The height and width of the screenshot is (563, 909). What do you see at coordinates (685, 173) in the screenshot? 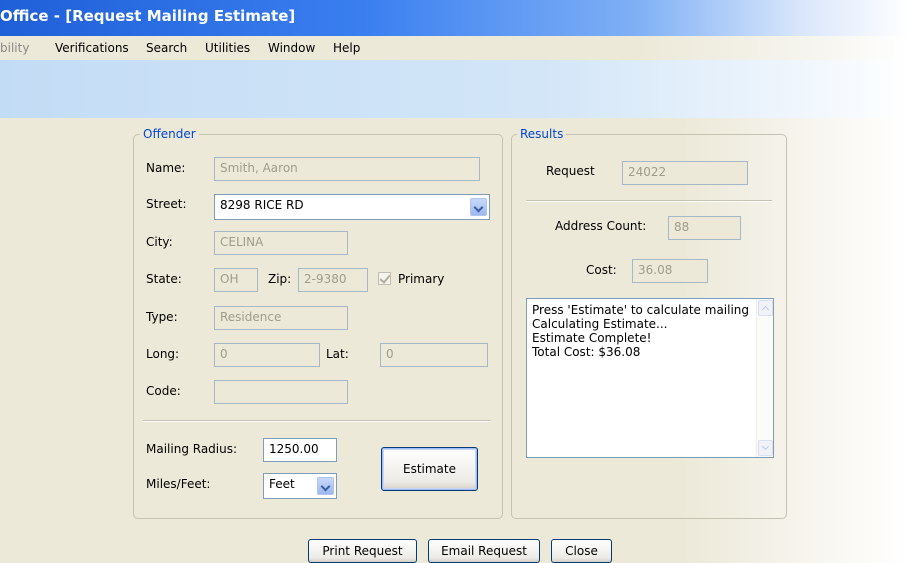
I see `request-field: 24022` at bounding box center [685, 173].